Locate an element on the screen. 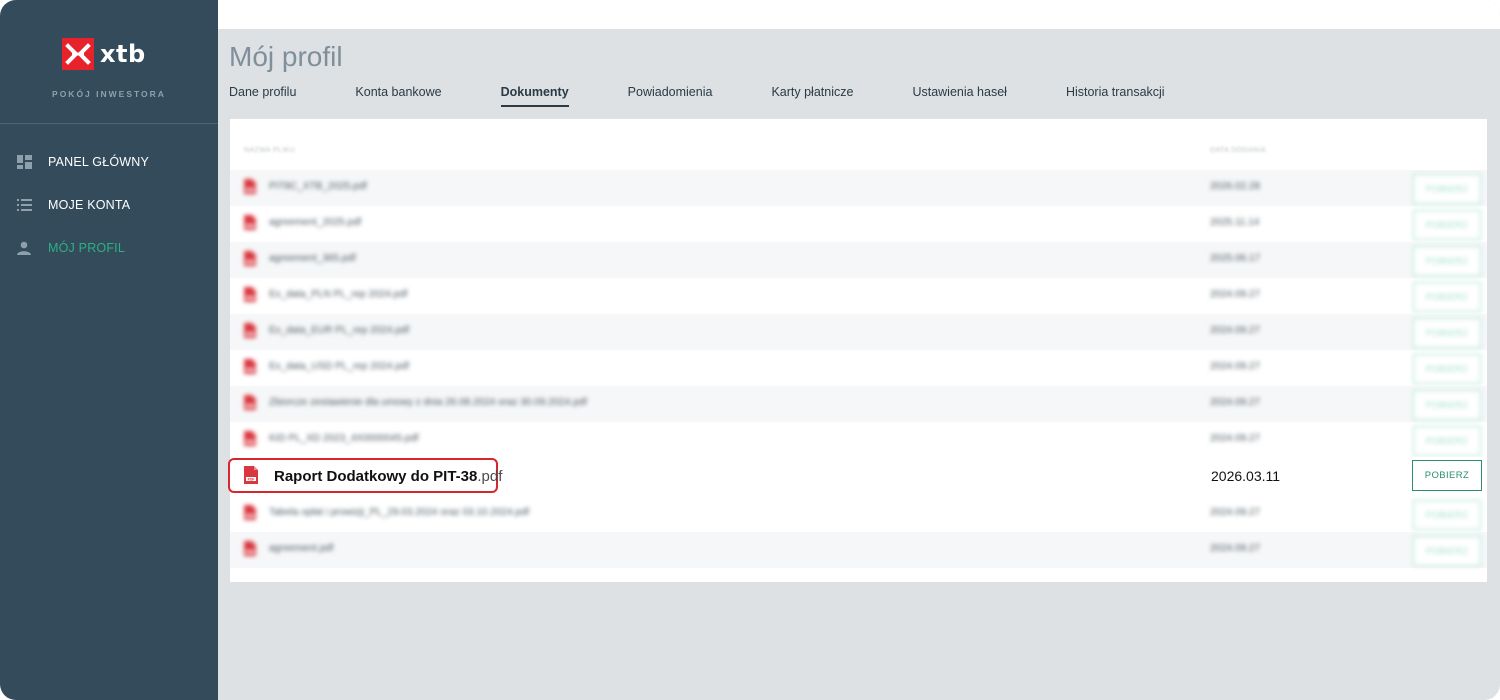 The height and width of the screenshot is (700, 1500). tab-dokumenty: Dokumenty is located at coordinates (534, 96).